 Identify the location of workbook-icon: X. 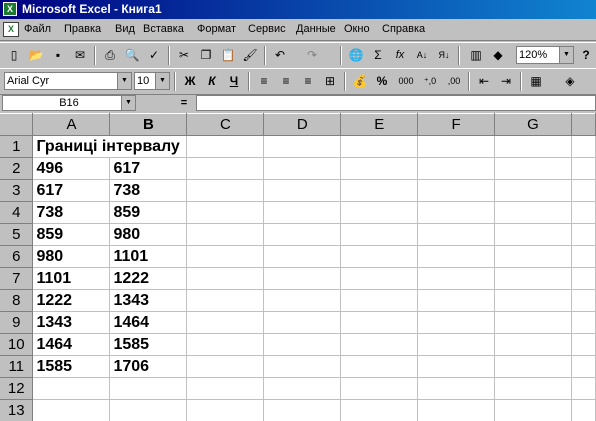
(11, 29).